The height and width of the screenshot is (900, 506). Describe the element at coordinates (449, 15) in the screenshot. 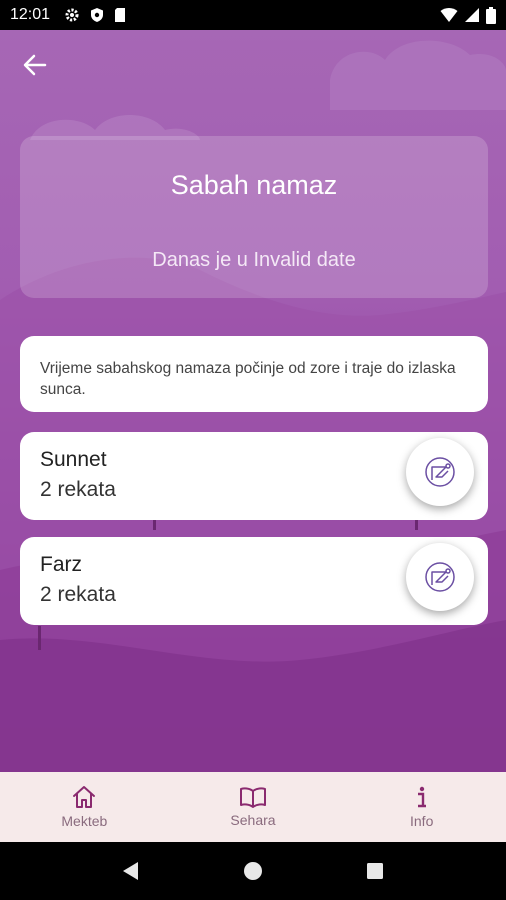

I see `wifi-icon` at that location.